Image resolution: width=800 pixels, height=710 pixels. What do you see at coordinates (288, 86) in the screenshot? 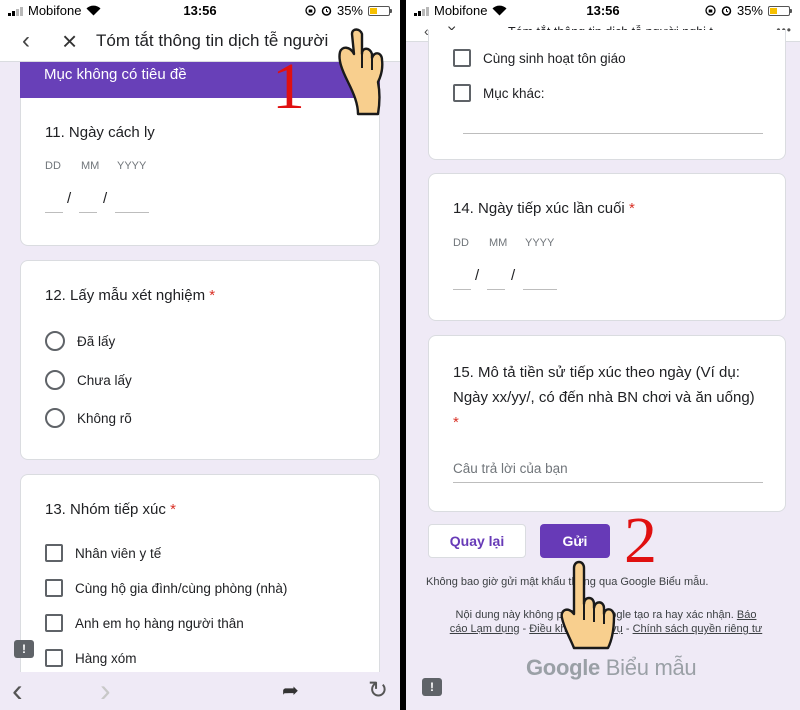
I see `step-number-1: 1` at bounding box center [288, 86].